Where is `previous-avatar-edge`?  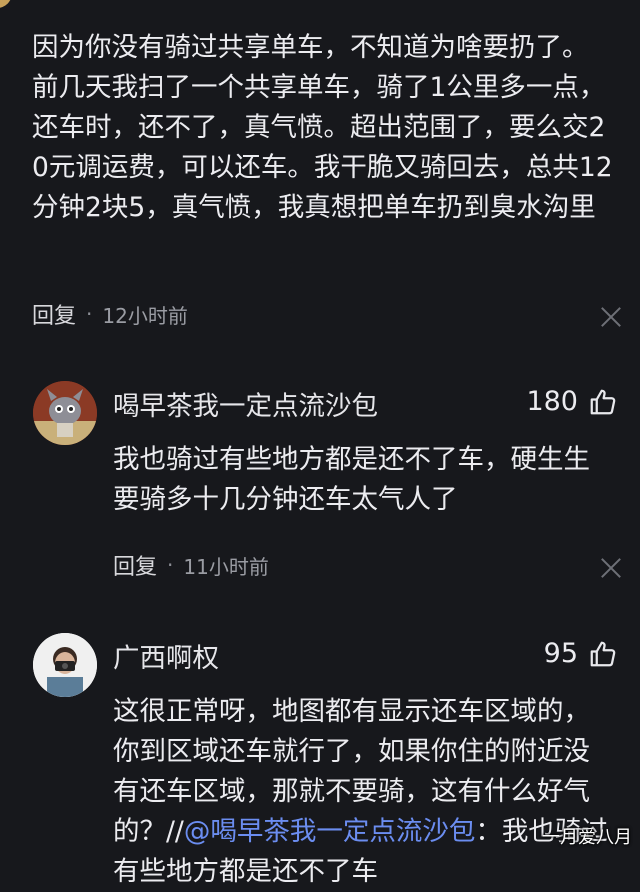
previous-avatar-edge is located at coordinates (6, 4).